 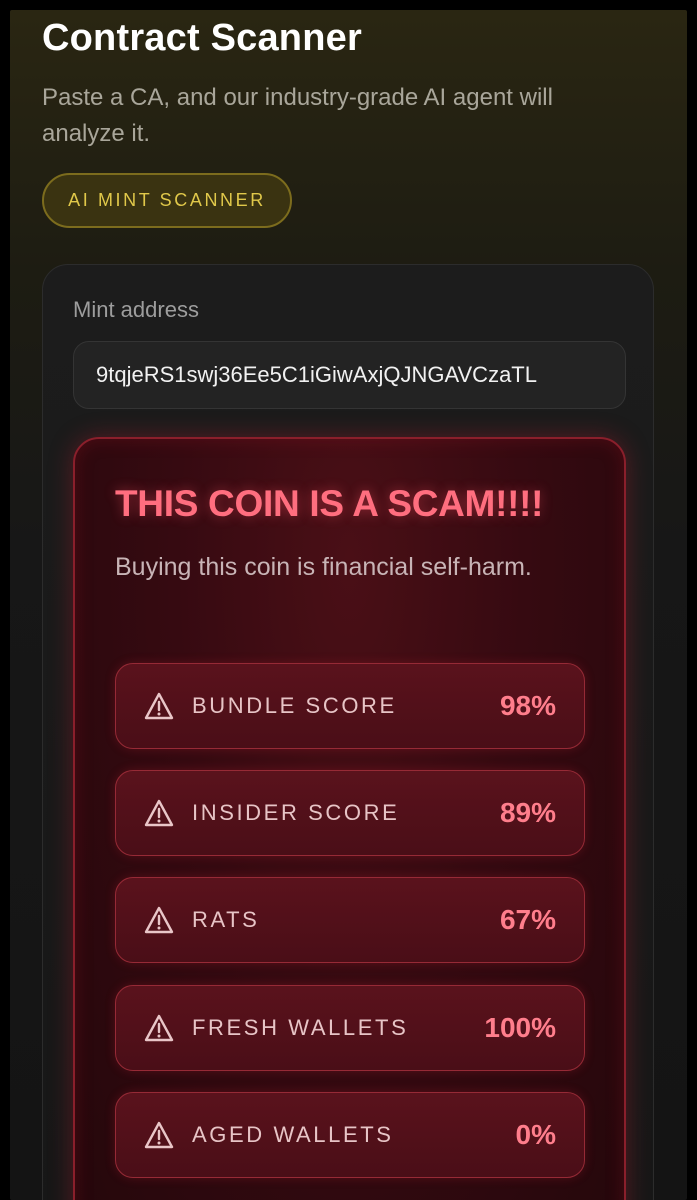 I want to click on mint-address-input, so click(x=349, y=375).